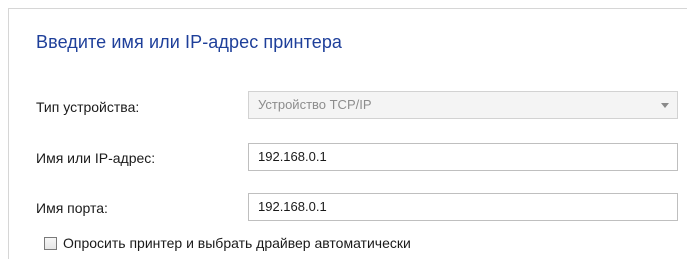 This screenshot has width=688, height=259. Describe the element at coordinates (315, 104) in the screenshot. I see `device-type-value: Устройство TCP/IP` at that location.